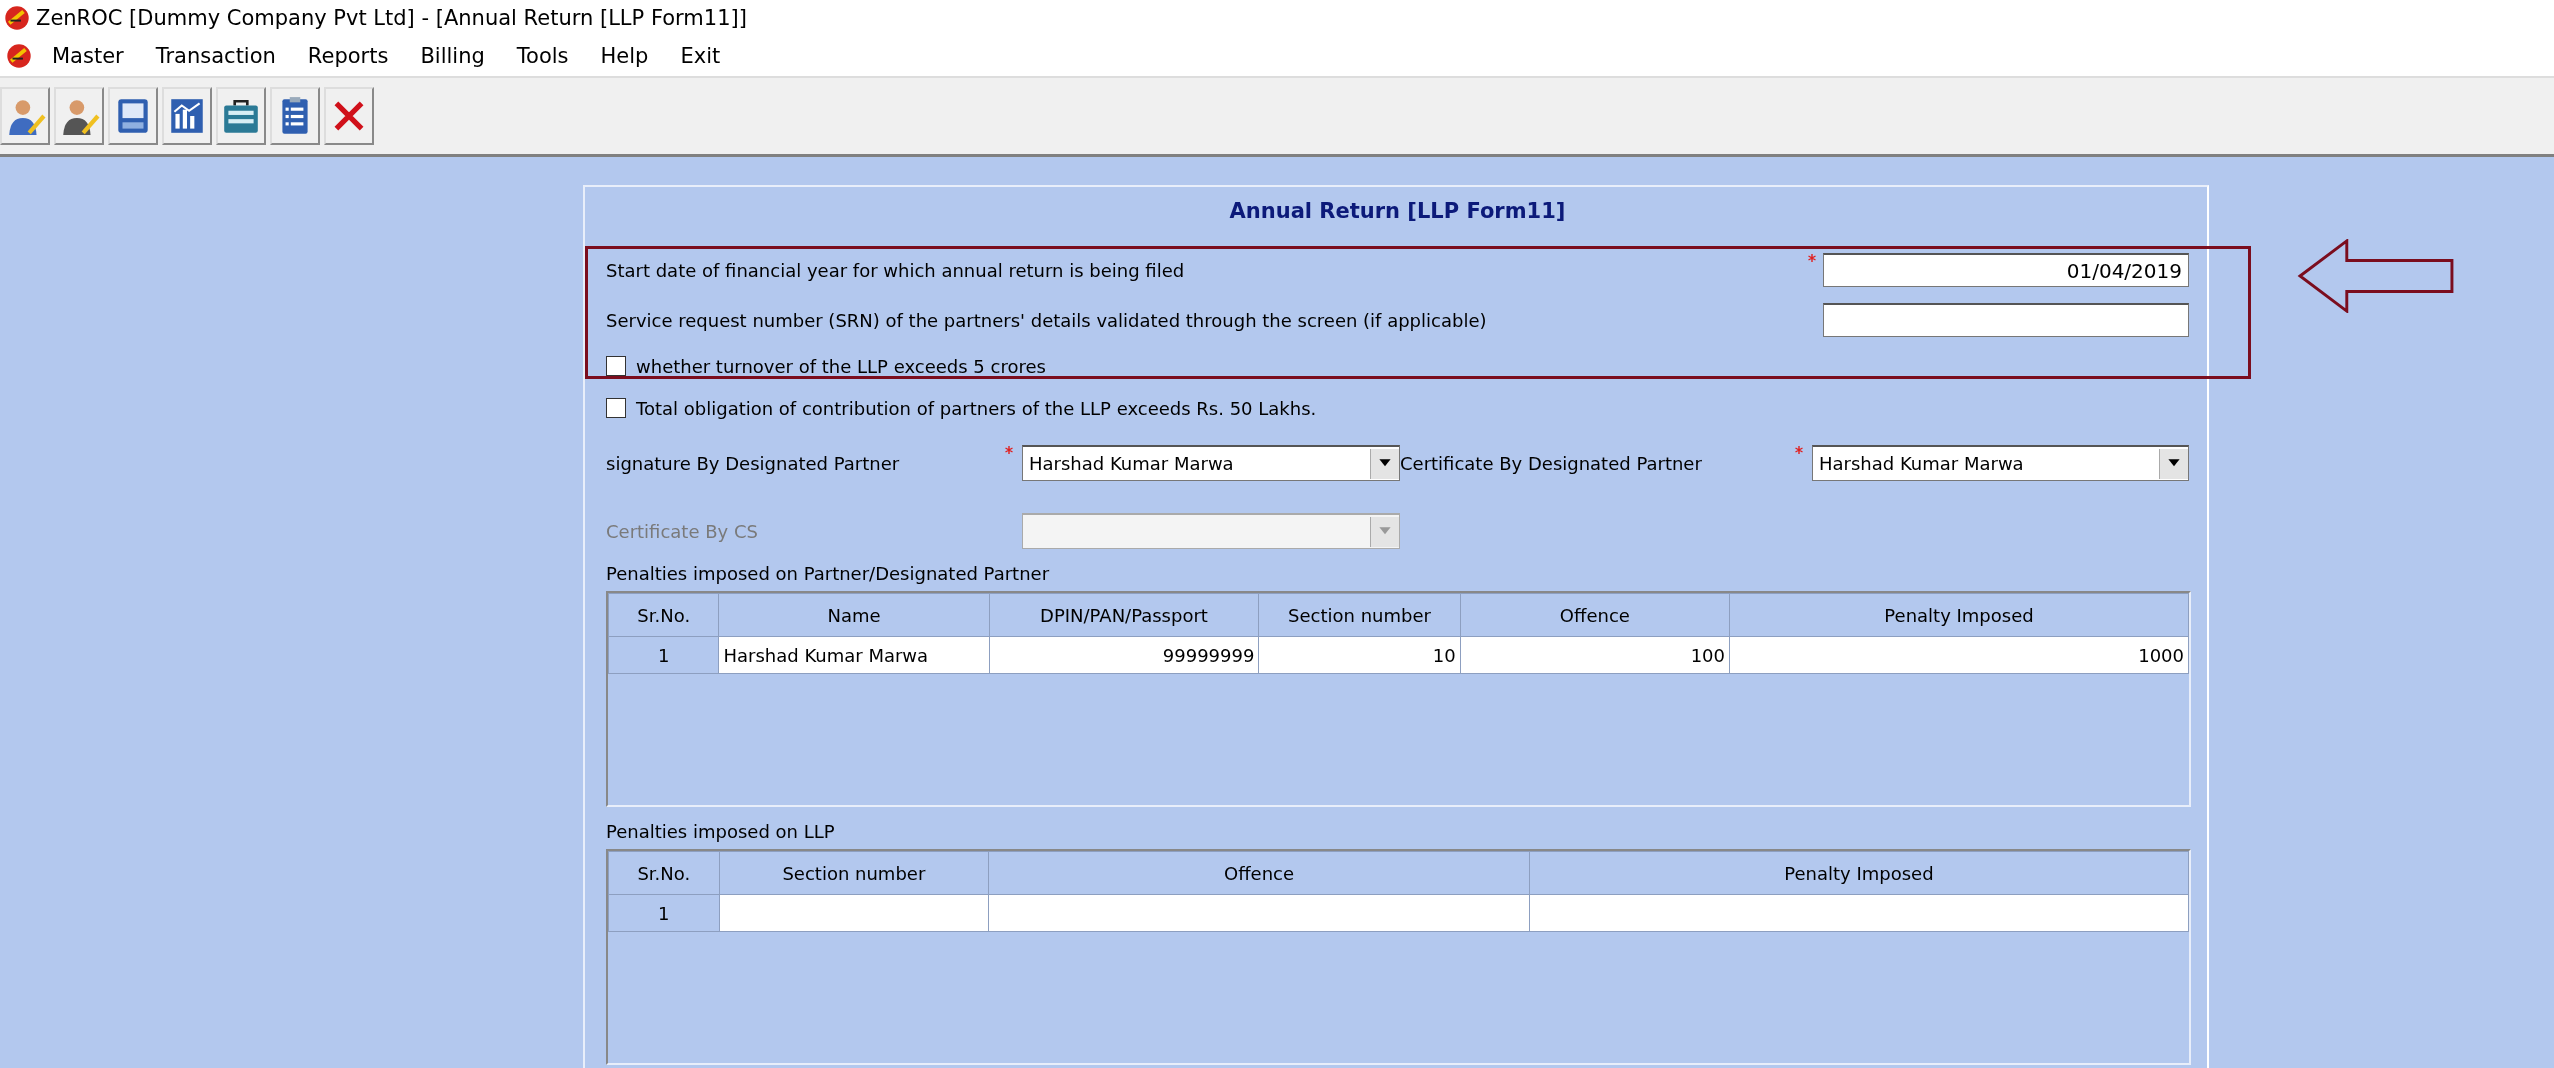 This screenshot has width=2554, height=1068. What do you see at coordinates (452, 56) in the screenshot?
I see `menu-item: Billing` at bounding box center [452, 56].